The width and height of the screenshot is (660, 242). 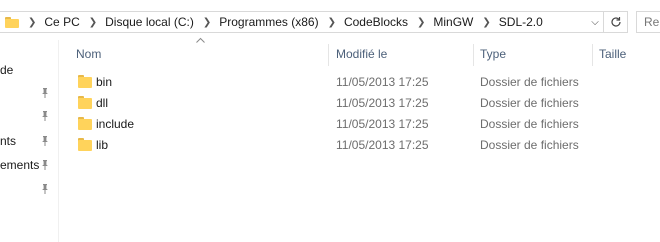 I want to click on nav-item: nts, so click(x=29, y=141).